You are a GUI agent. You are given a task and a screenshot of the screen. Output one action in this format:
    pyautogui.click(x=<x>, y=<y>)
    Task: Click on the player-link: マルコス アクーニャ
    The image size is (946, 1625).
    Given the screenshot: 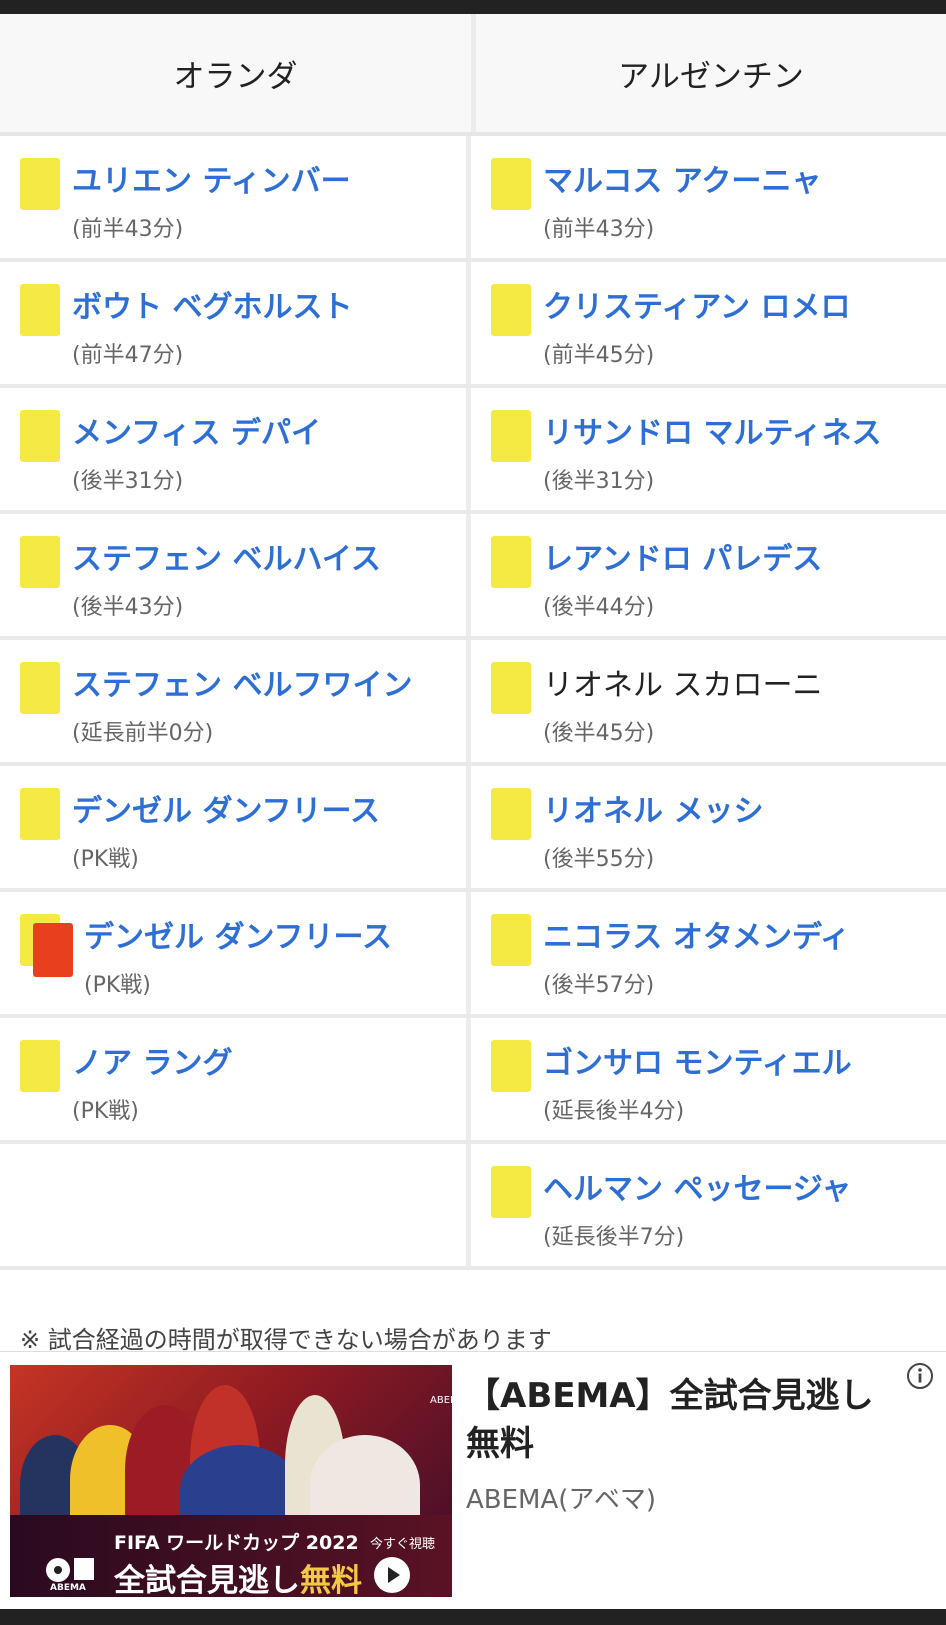 What is the action you would take?
    pyautogui.click(x=682, y=178)
    